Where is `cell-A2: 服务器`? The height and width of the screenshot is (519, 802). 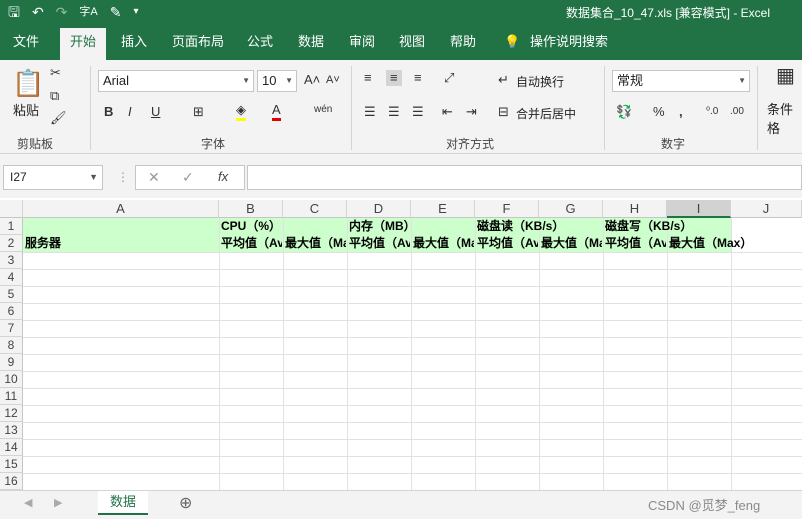 cell-A2: 服务器 is located at coordinates (121, 243).